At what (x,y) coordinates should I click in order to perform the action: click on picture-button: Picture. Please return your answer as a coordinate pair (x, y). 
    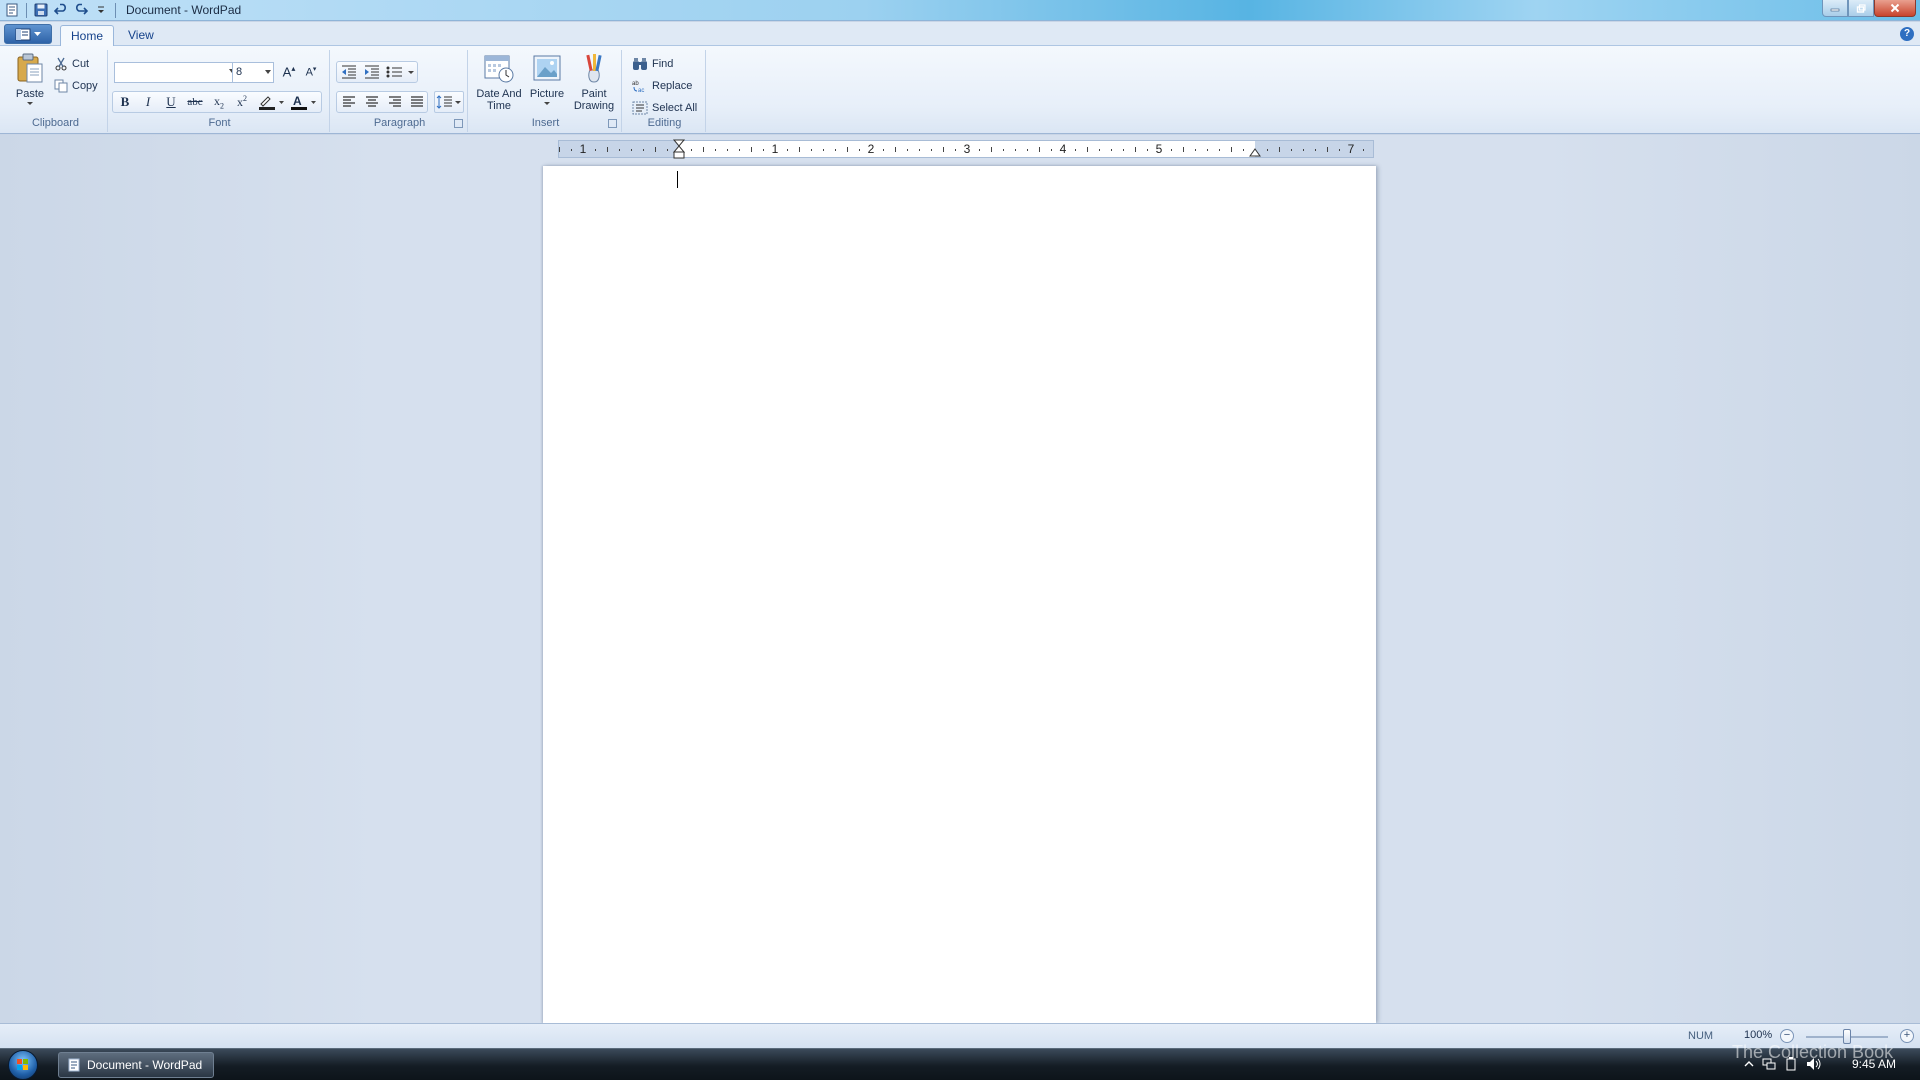
    Looking at the image, I should click on (547, 79).